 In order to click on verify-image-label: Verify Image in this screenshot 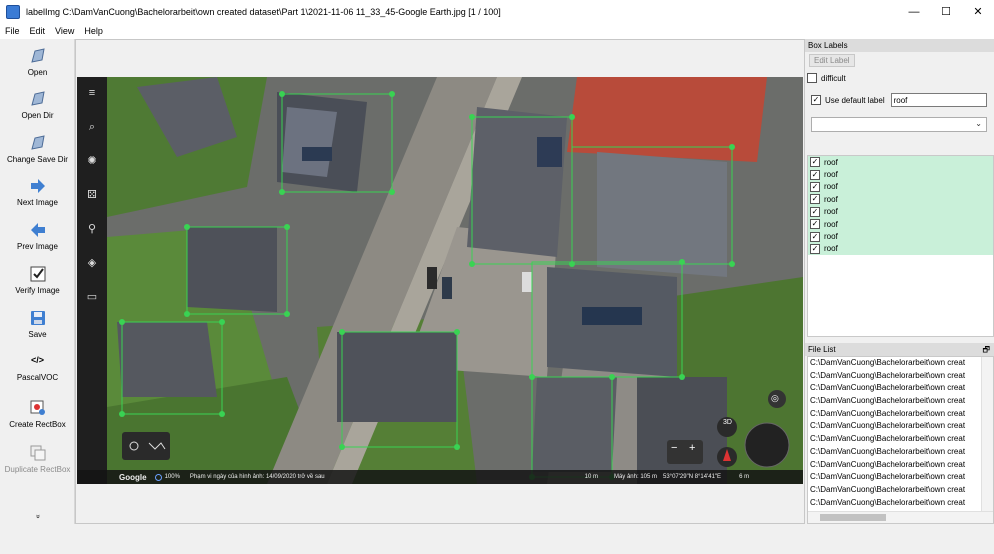, I will do `click(37, 290)`.